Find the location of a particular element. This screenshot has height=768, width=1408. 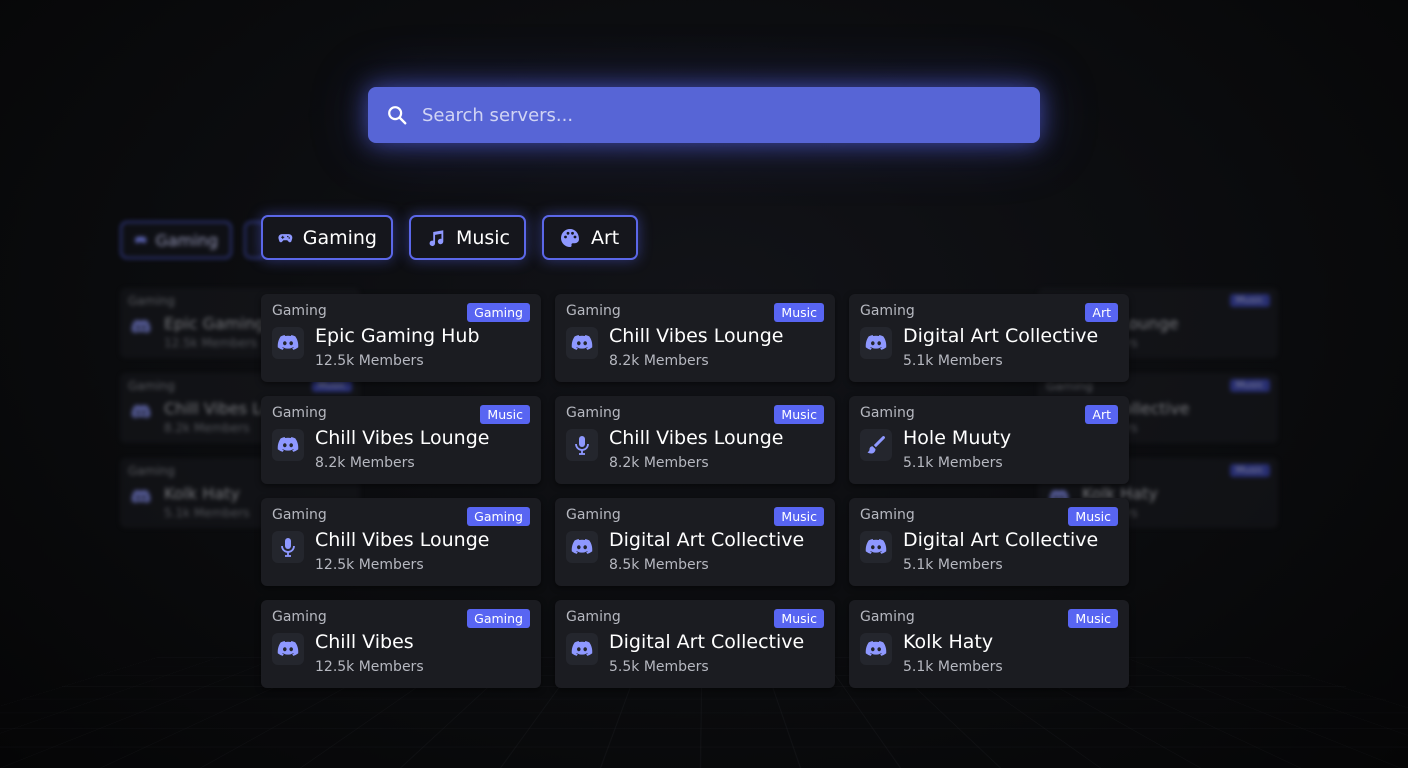

filter-chip-music: Music is located at coordinates (467, 237).